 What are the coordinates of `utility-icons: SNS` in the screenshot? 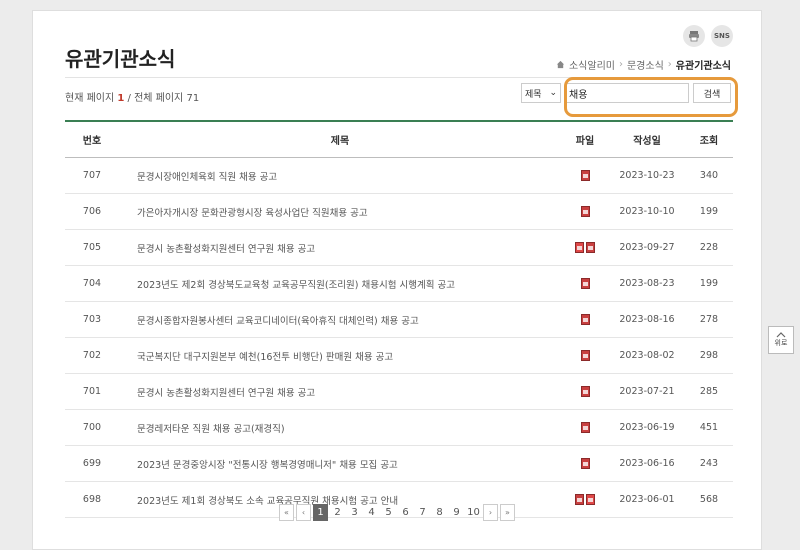 It's located at (708, 36).